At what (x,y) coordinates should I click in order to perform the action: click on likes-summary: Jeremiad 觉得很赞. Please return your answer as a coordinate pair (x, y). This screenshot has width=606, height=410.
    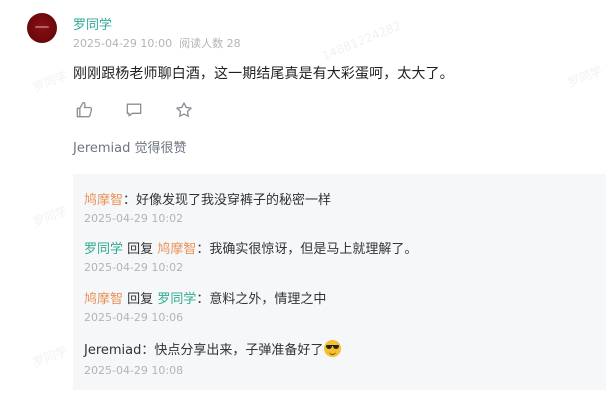
    Looking at the image, I should click on (130, 148).